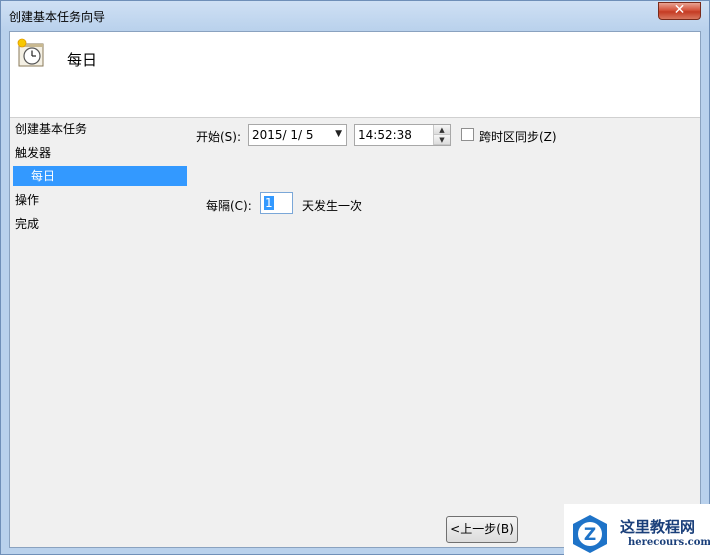 The height and width of the screenshot is (556, 710). I want to click on watermark: Z 这里教程网 herecours.com, so click(637, 530).